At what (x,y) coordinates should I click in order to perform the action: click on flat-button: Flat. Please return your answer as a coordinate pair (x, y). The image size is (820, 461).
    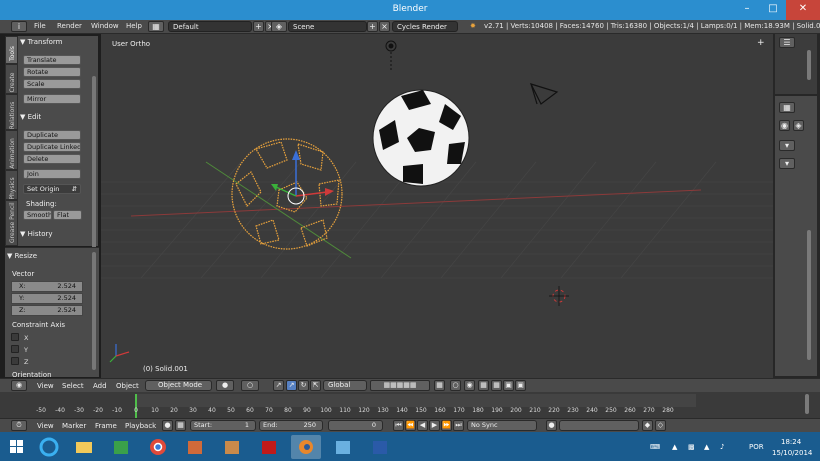
    Looking at the image, I should click on (67, 215).